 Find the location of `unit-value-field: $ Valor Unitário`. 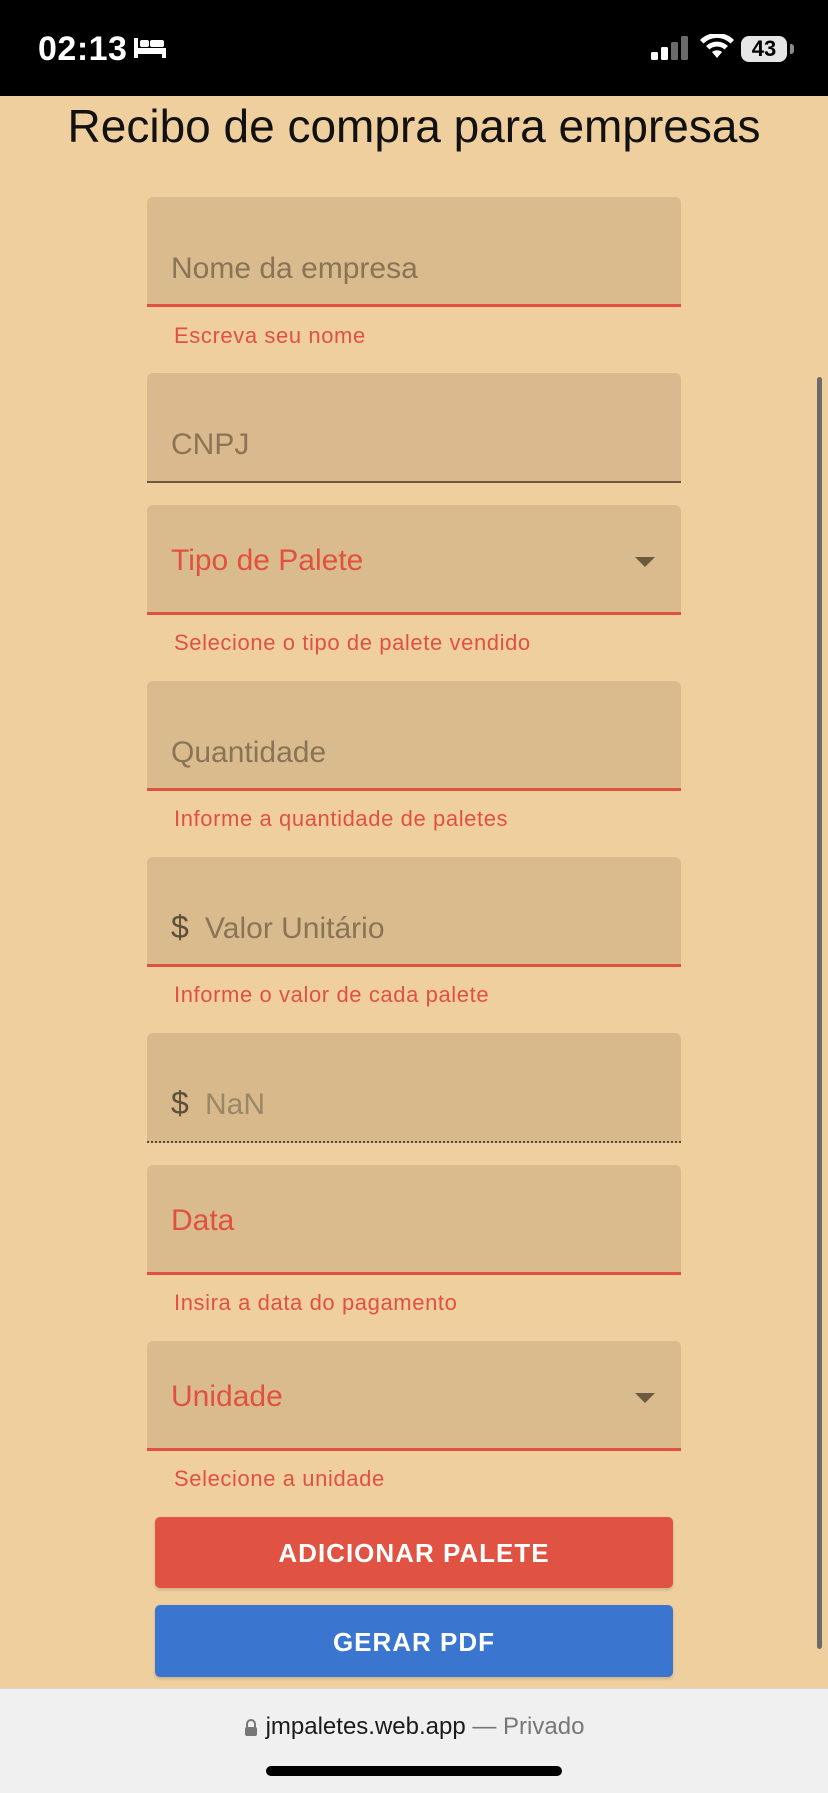

unit-value-field: $ Valor Unitário is located at coordinates (414, 912).